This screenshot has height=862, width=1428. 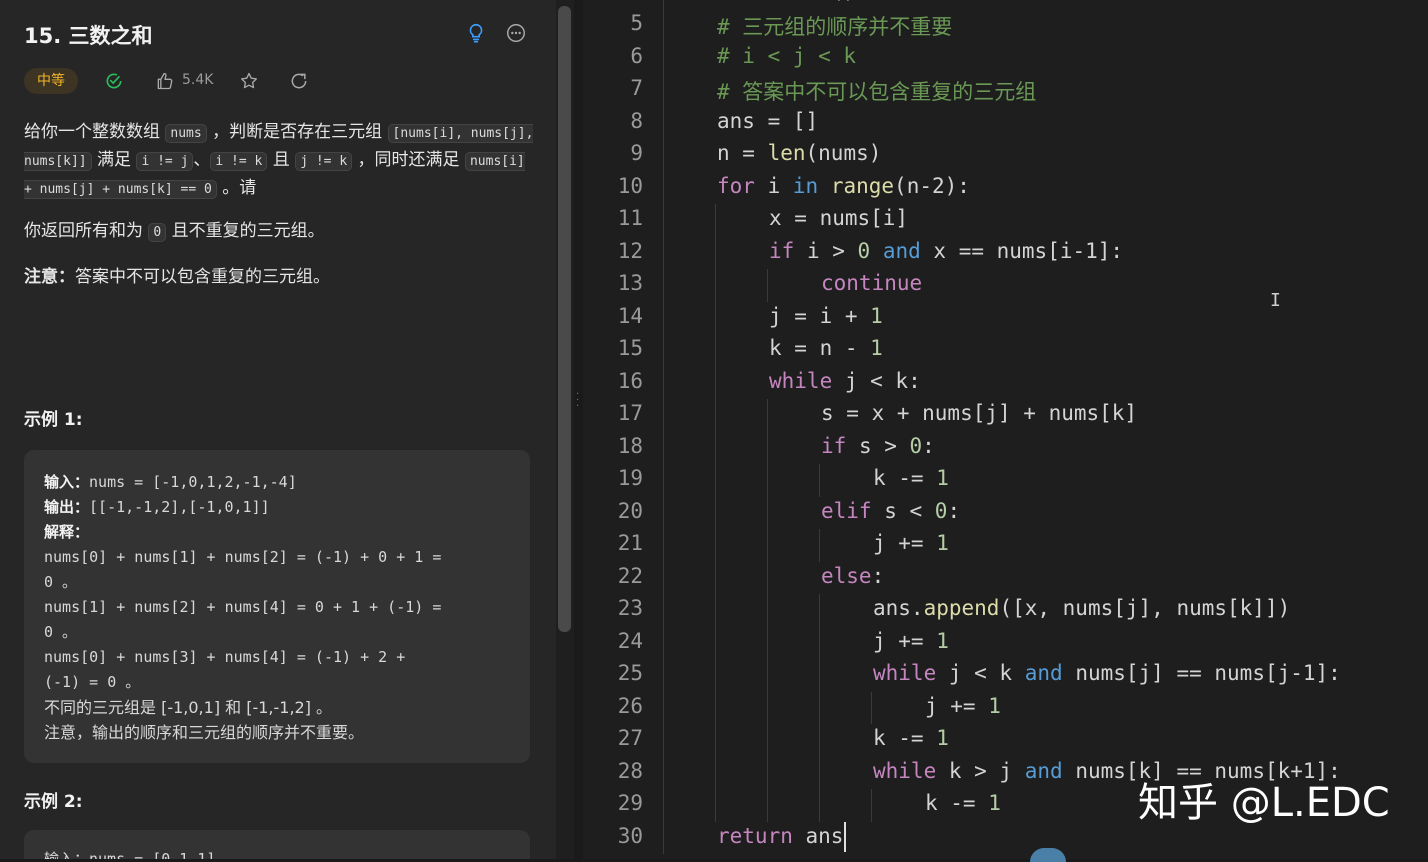 What do you see at coordinates (630, 315) in the screenshot?
I see `line-number: 14` at bounding box center [630, 315].